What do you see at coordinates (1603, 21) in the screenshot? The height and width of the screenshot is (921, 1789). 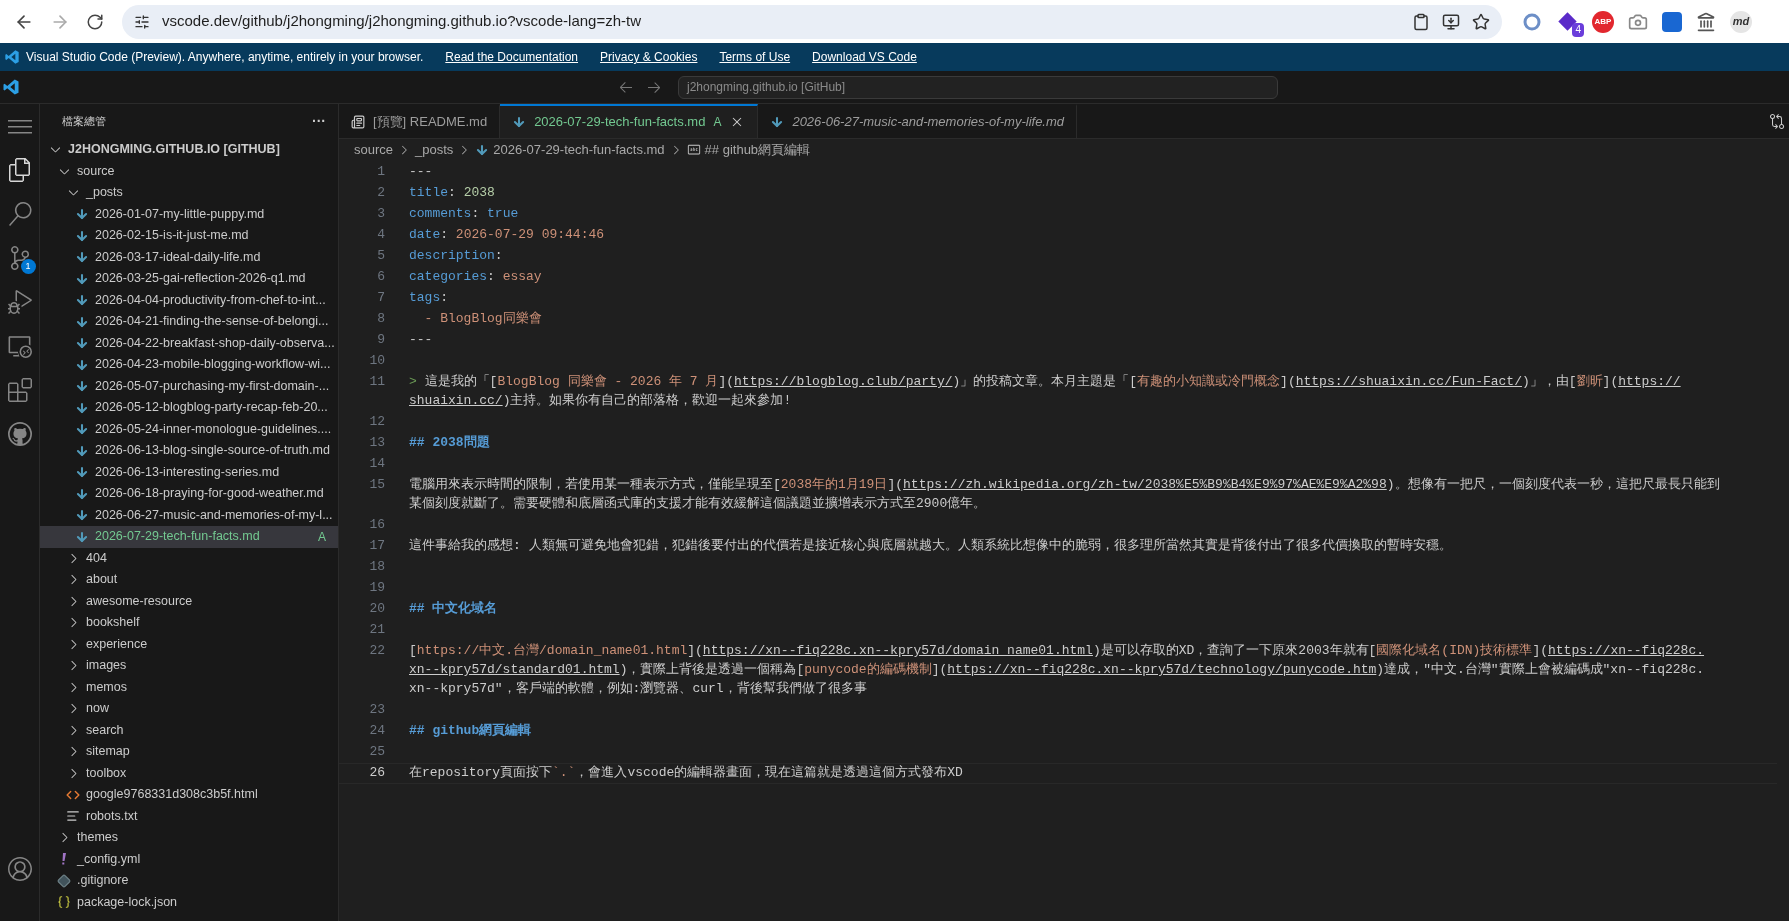 I see `adblock-extension-icon: ABP` at bounding box center [1603, 21].